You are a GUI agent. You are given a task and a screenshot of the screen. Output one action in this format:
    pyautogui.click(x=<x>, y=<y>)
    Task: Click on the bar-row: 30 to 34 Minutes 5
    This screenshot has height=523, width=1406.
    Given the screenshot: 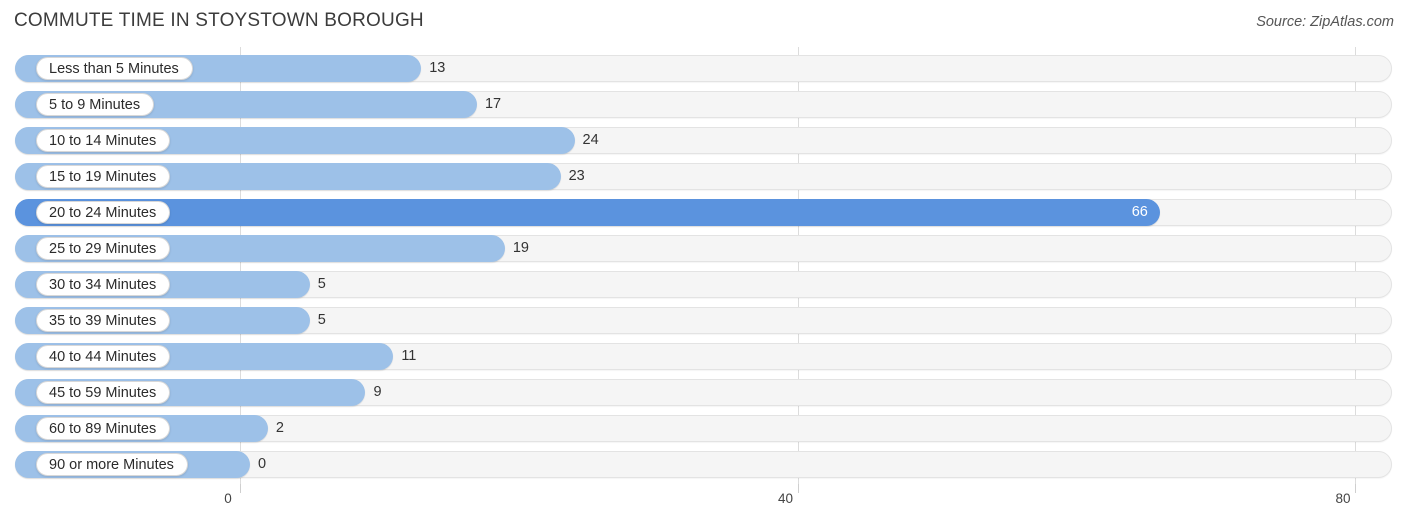 What is the action you would take?
    pyautogui.click(x=703, y=286)
    